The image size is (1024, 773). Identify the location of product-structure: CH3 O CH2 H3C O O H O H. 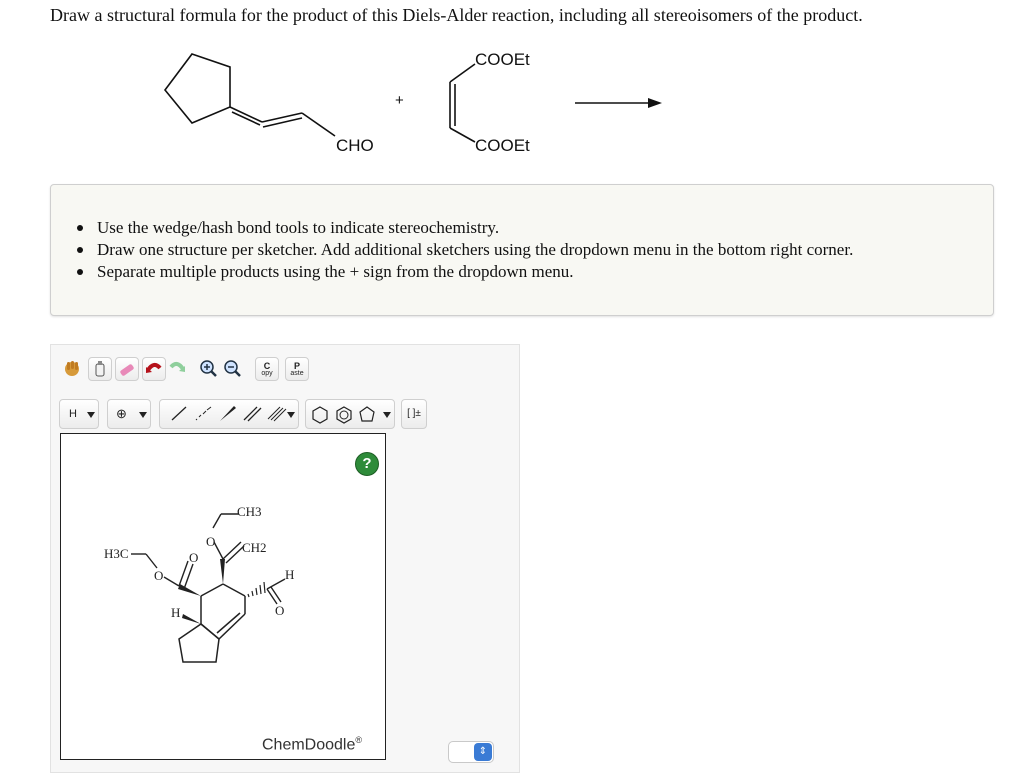
(199, 583).